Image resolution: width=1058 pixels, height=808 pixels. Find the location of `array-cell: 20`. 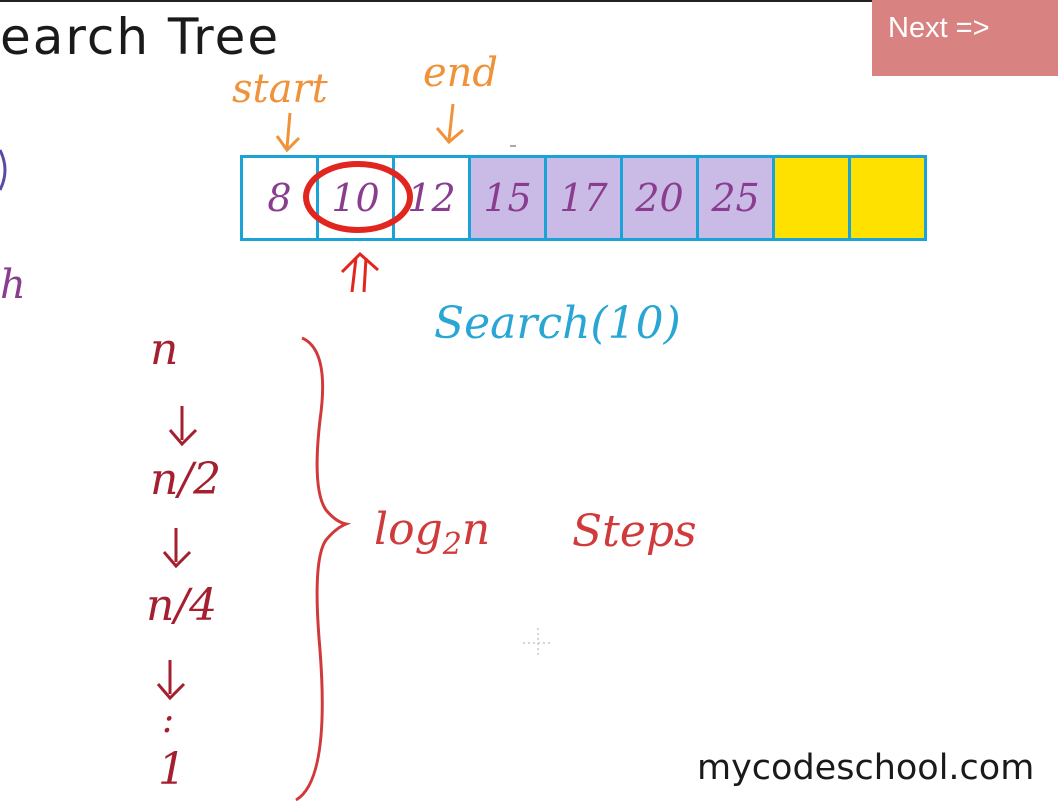

array-cell: 20 is located at coordinates (659, 198).